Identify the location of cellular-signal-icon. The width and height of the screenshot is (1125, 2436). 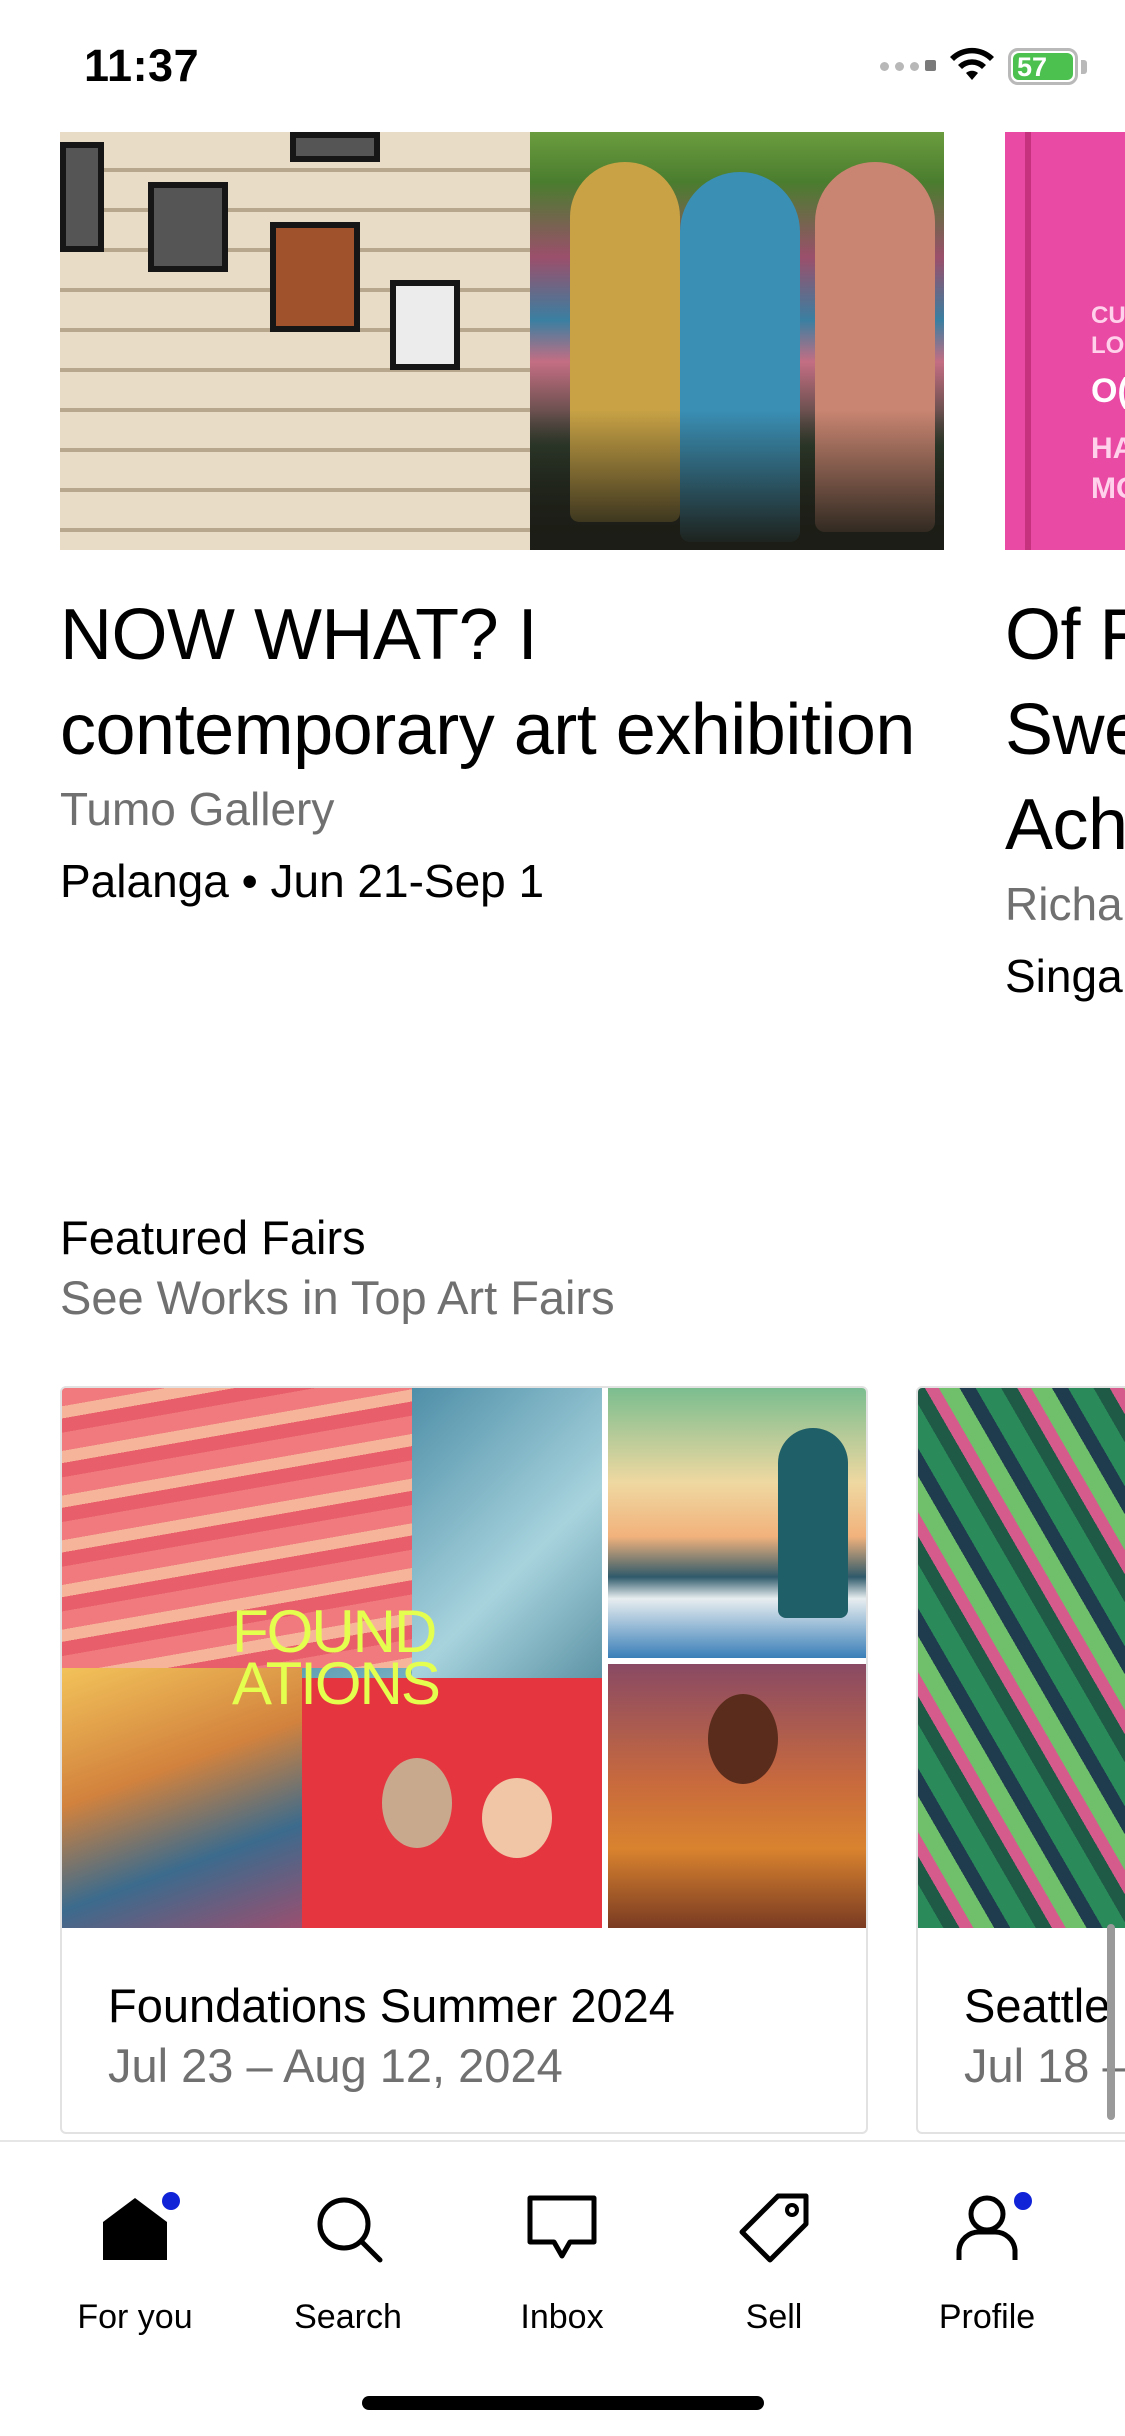
(908, 65).